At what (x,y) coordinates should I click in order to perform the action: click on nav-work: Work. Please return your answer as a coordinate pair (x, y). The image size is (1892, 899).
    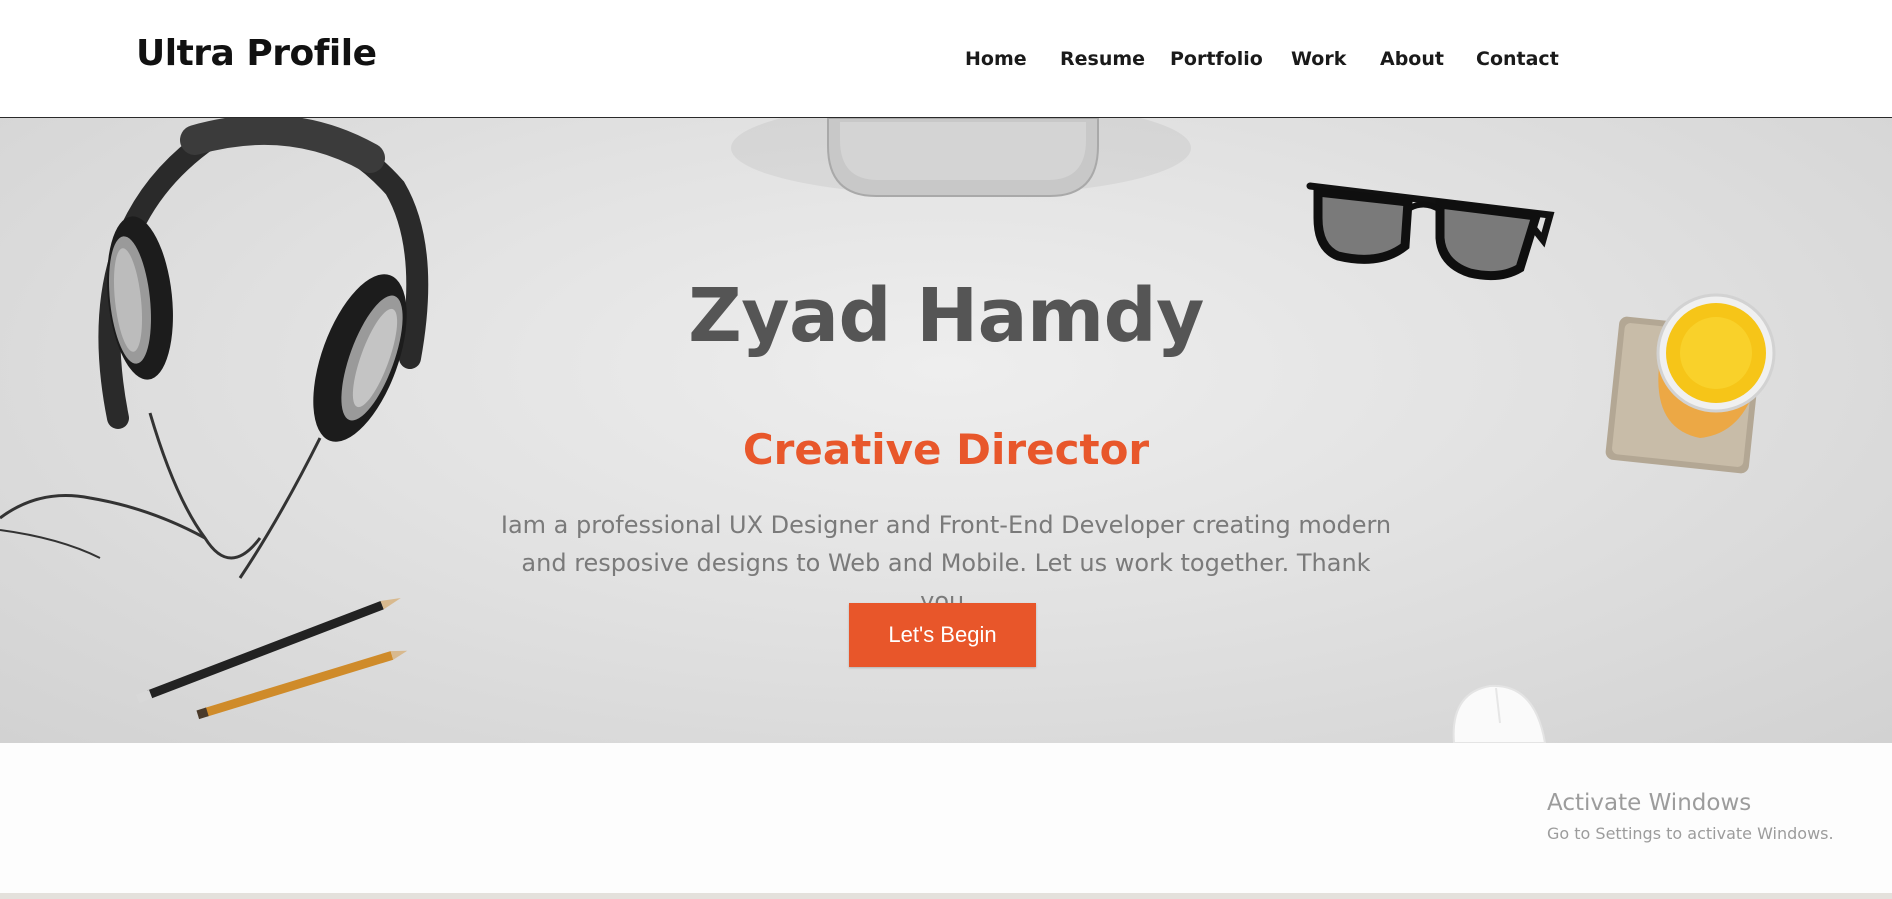
    Looking at the image, I should click on (1318, 59).